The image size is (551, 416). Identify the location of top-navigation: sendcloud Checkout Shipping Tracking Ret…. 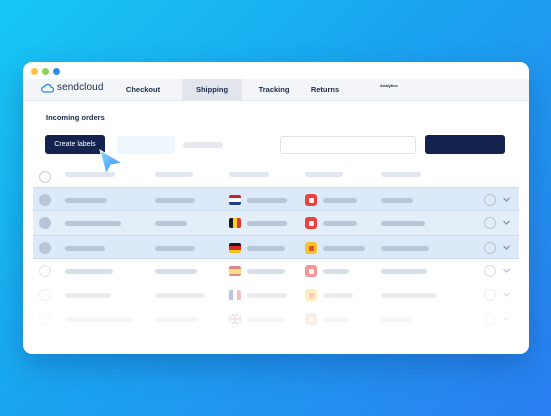
(276, 90).